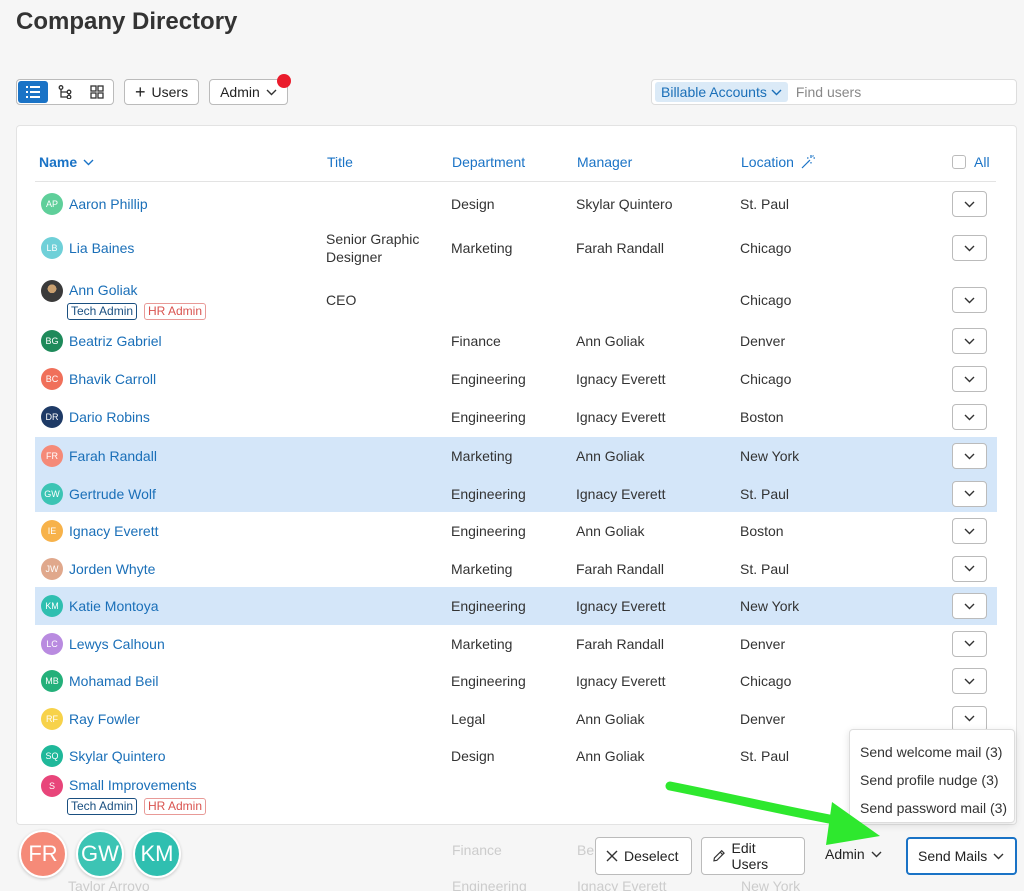  I want to click on column-header-manager: Manager, so click(604, 162).